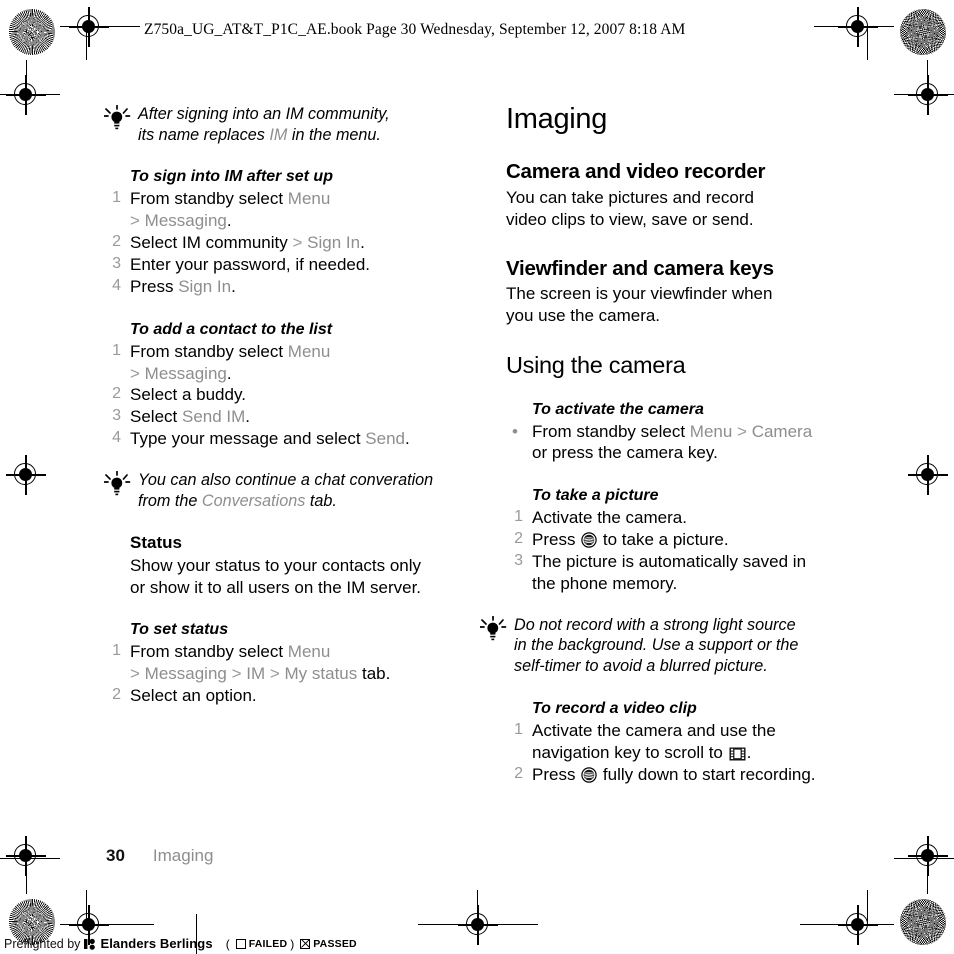 This screenshot has height=954, width=954. What do you see at coordinates (276, 565) in the screenshot?
I see `status-body-line-1: Show your status to your contacts only` at bounding box center [276, 565].